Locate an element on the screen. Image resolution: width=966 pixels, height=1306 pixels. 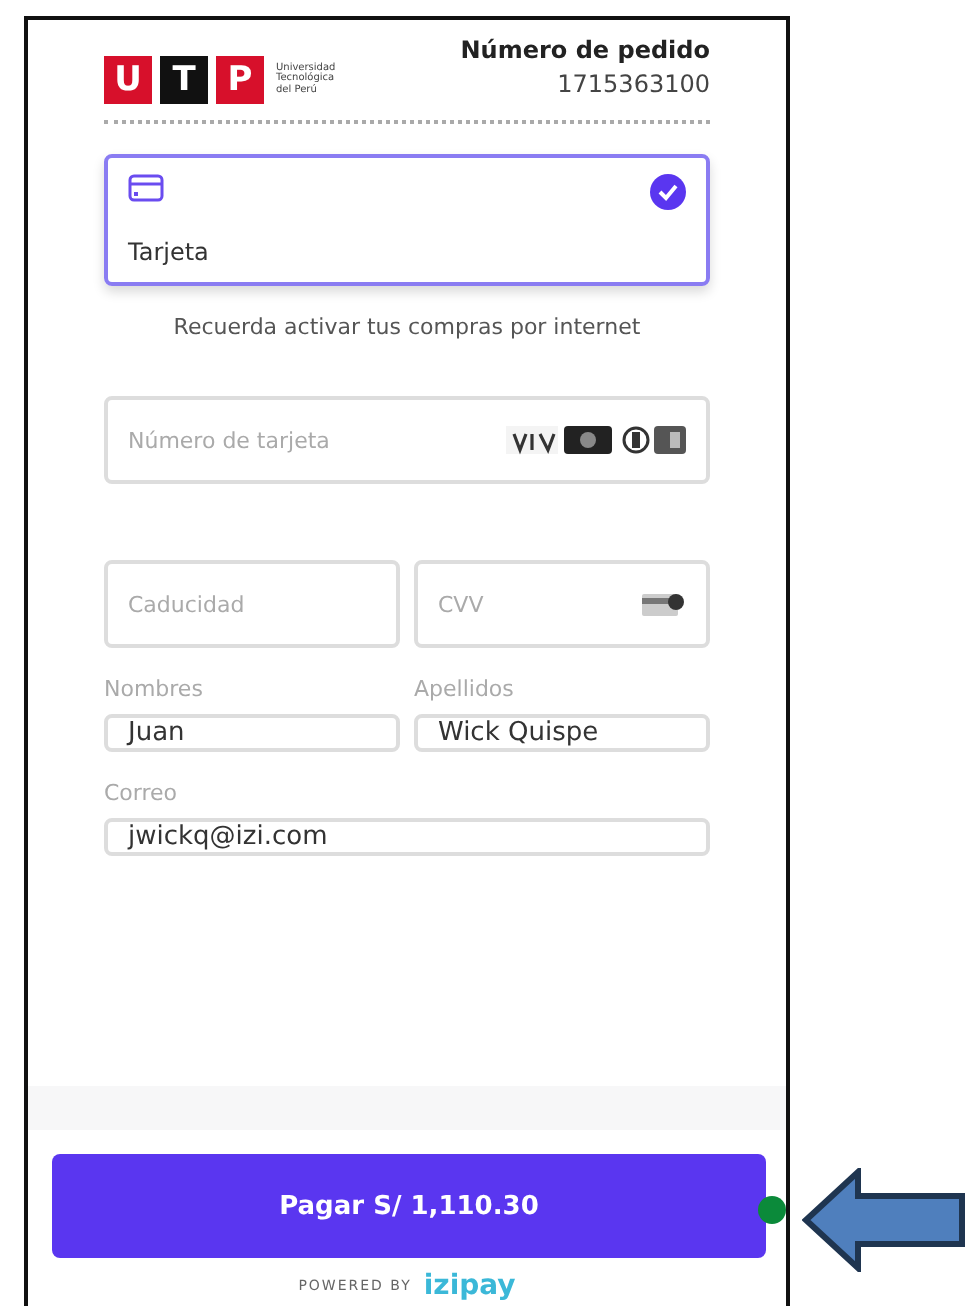
logo-letter: P is located at coordinates (240, 80).